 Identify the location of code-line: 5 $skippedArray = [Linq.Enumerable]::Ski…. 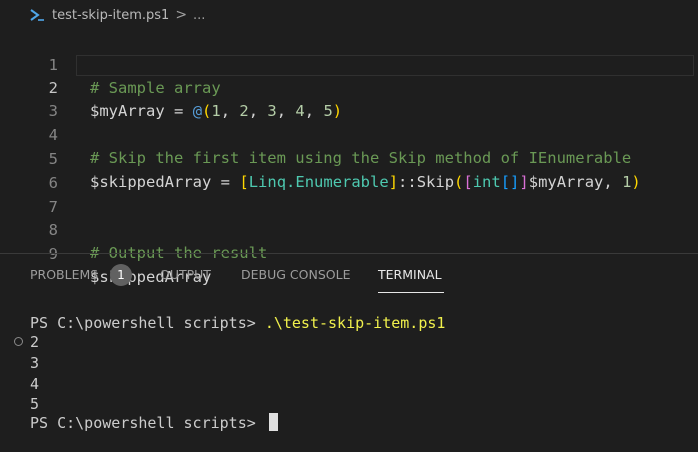
(349, 158).